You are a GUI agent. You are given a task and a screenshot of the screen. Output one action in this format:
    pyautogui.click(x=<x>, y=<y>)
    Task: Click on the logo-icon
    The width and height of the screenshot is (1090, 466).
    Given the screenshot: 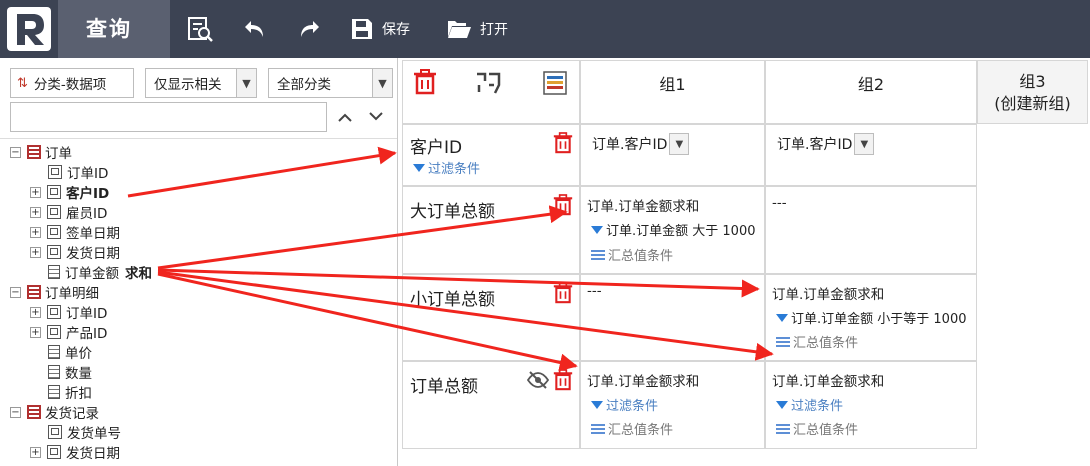 What is the action you would take?
    pyautogui.click(x=29, y=29)
    